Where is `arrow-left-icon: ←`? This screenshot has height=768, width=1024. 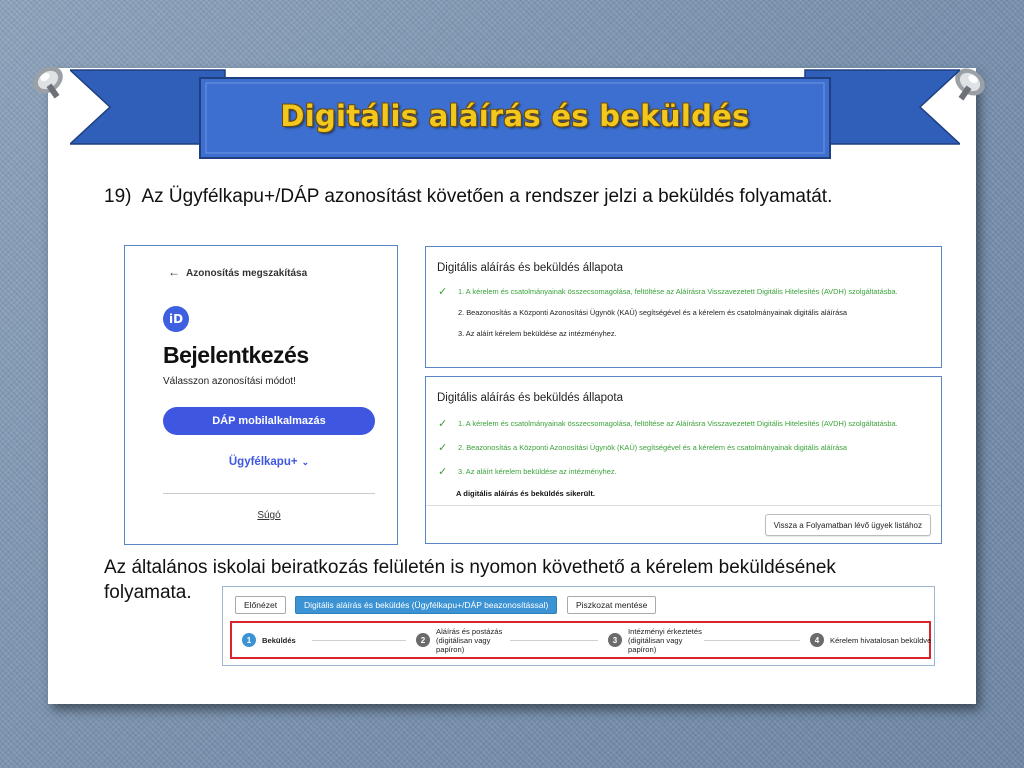 arrow-left-icon: ← is located at coordinates (174, 272).